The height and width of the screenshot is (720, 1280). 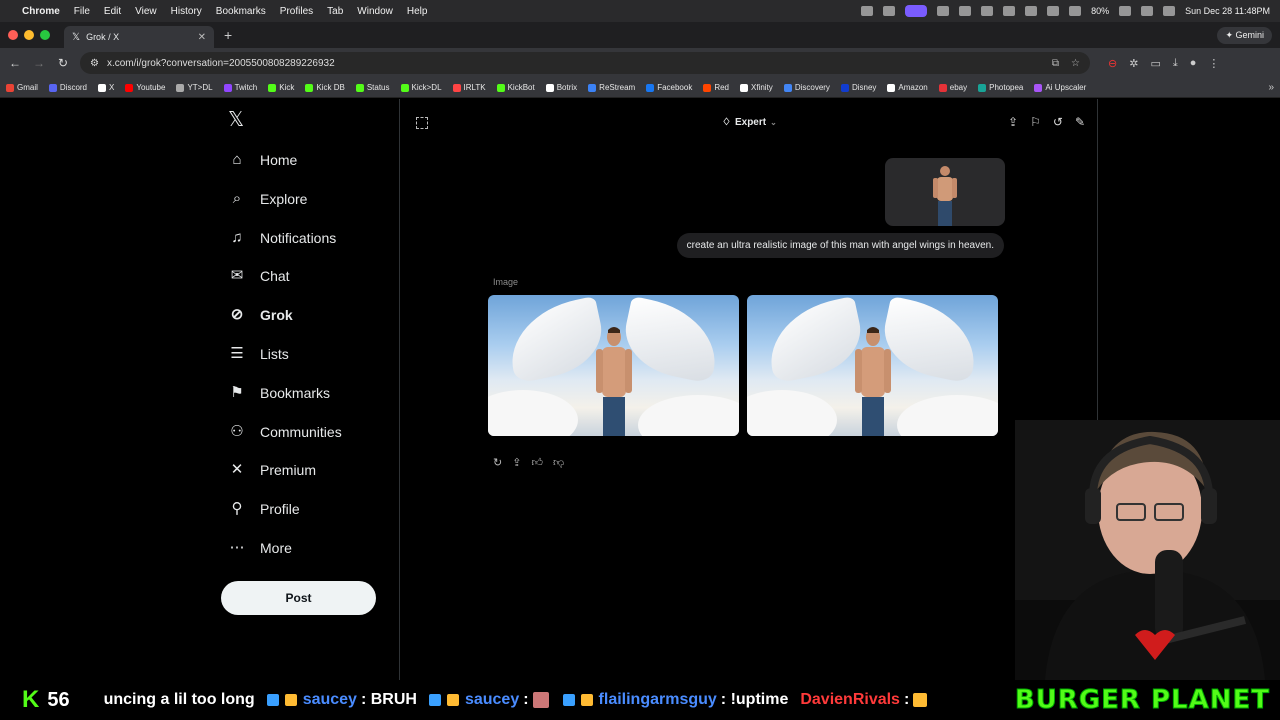 What do you see at coordinates (945, 192) in the screenshot?
I see `uploaded-photo` at bounding box center [945, 192].